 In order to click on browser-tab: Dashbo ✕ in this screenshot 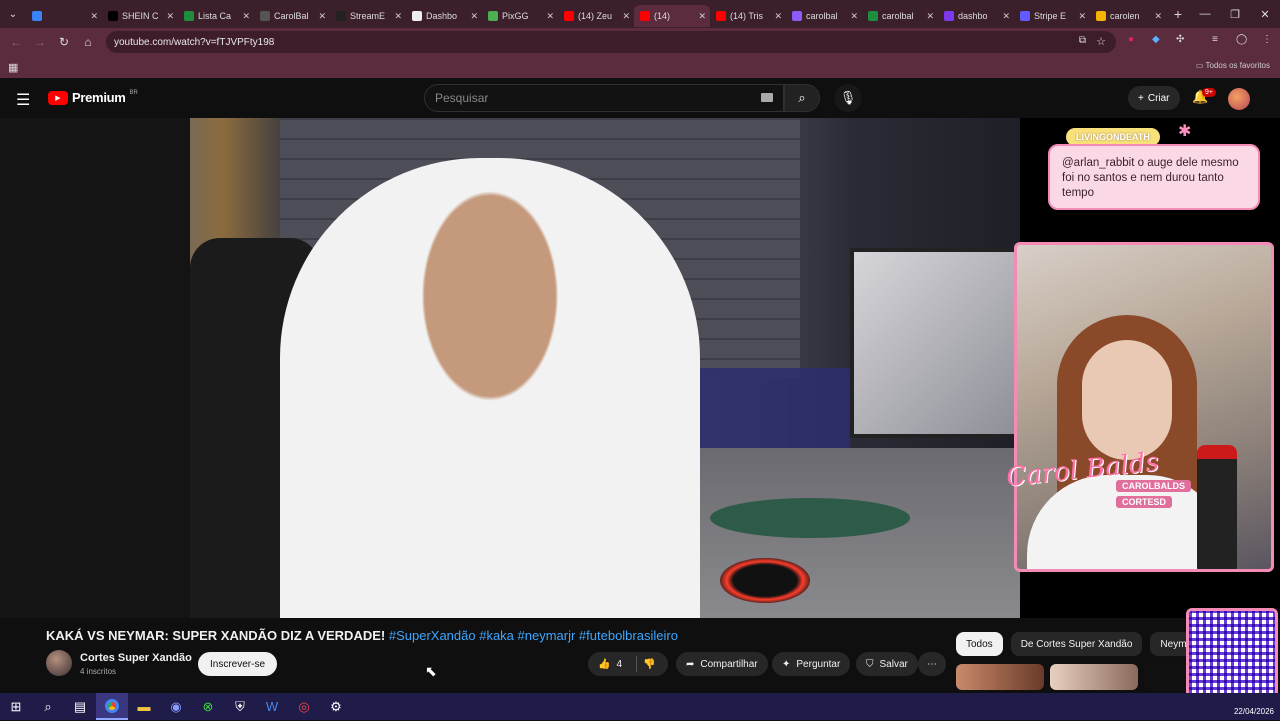, I will do `click(444, 16)`.